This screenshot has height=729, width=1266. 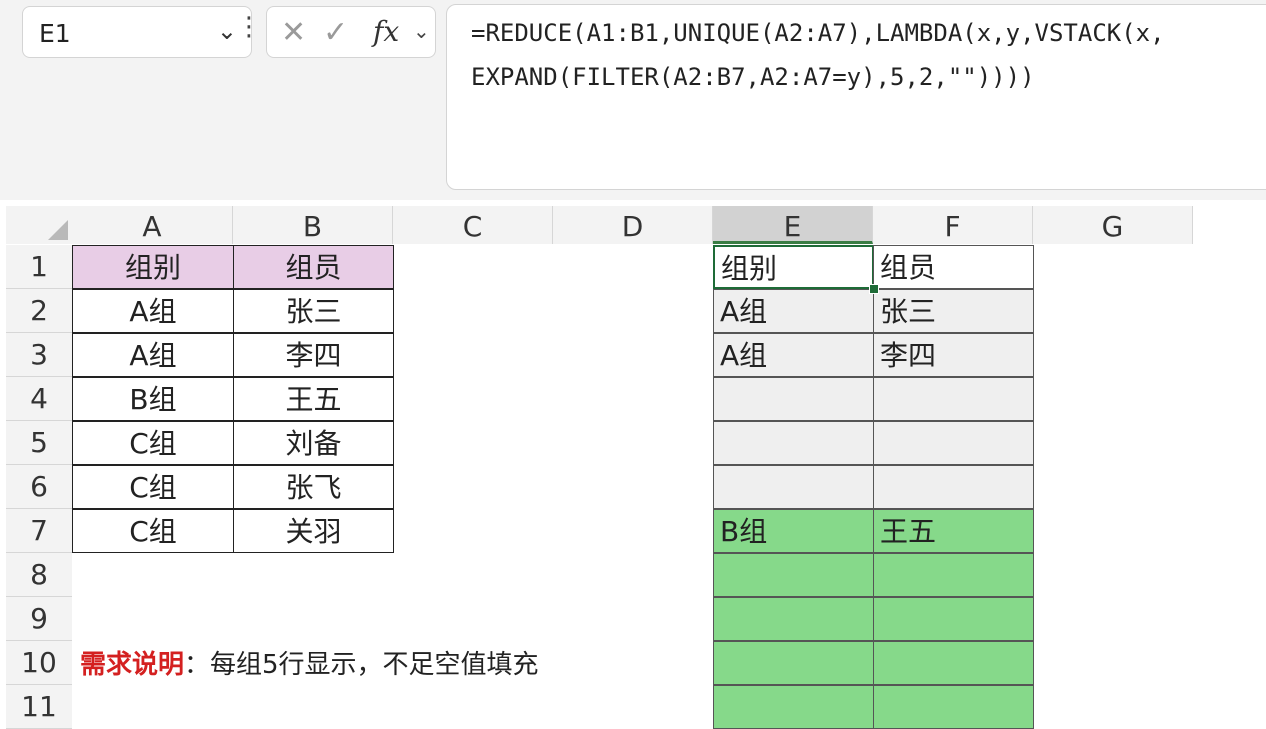 I want to click on column-header-g: G, so click(x=1113, y=225).